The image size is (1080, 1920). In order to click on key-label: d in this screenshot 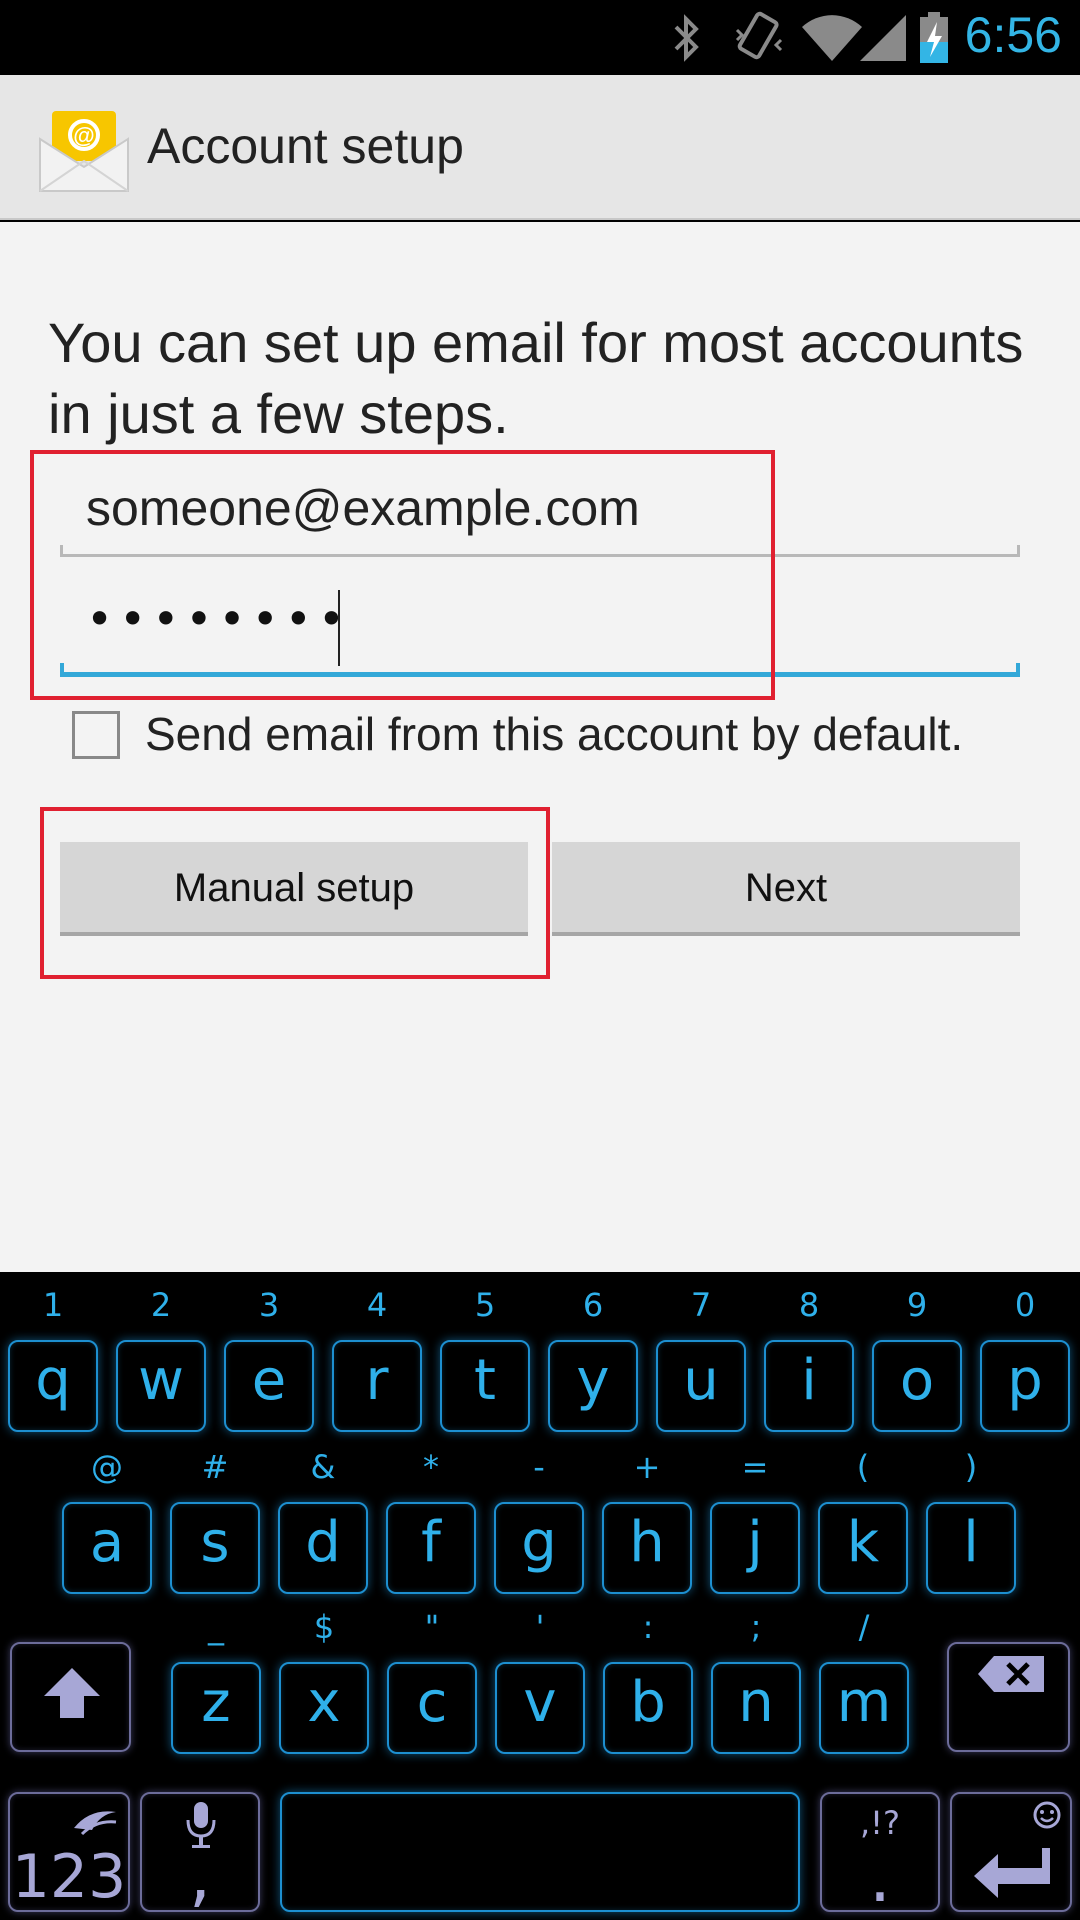, I will do `click(323, 1542)`.